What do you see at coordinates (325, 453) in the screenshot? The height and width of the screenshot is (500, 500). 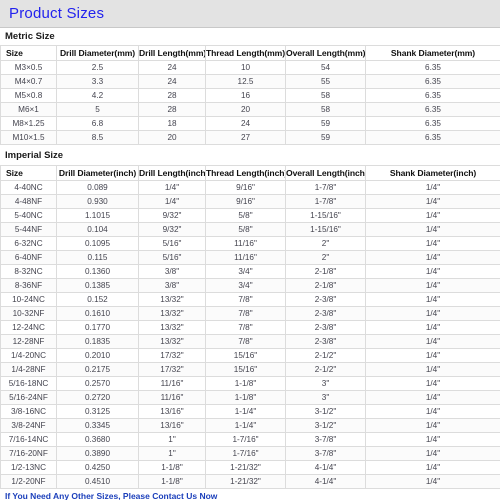 I see `imperial-cell-r19-c4: 3-7/8"` at bounding box center [325, 453].